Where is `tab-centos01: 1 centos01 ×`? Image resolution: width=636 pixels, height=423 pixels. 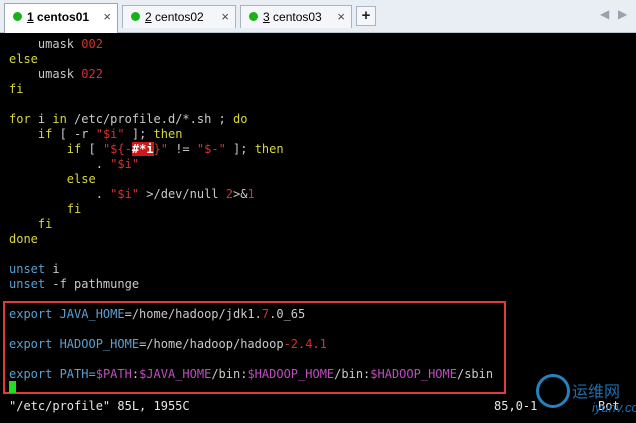
tab-centos01: 1 centos01 × is located at coordinates (61, 18).